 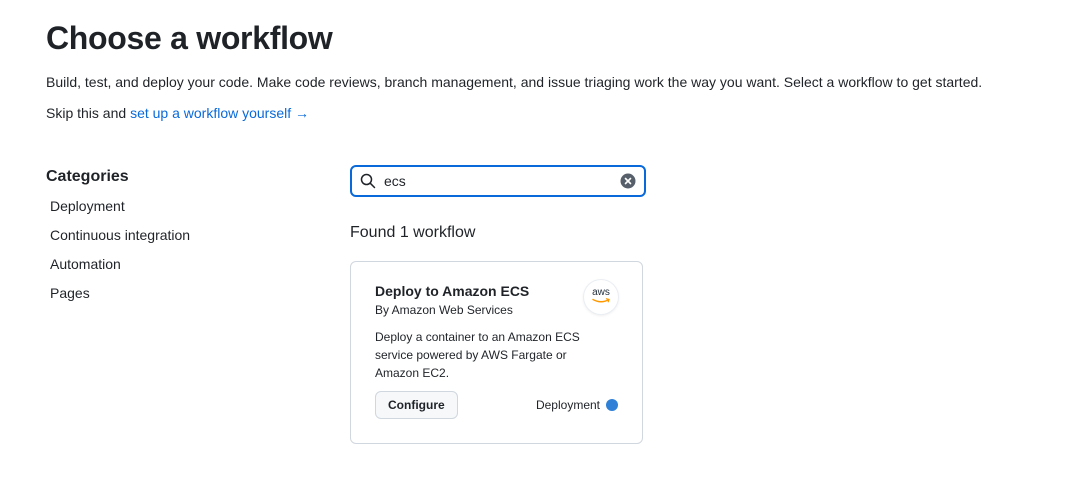 What do you see at coordinates (413, 232) in the screenshot?
I see `results-count: Found 1 workflow` at bounding box center [413, 232].